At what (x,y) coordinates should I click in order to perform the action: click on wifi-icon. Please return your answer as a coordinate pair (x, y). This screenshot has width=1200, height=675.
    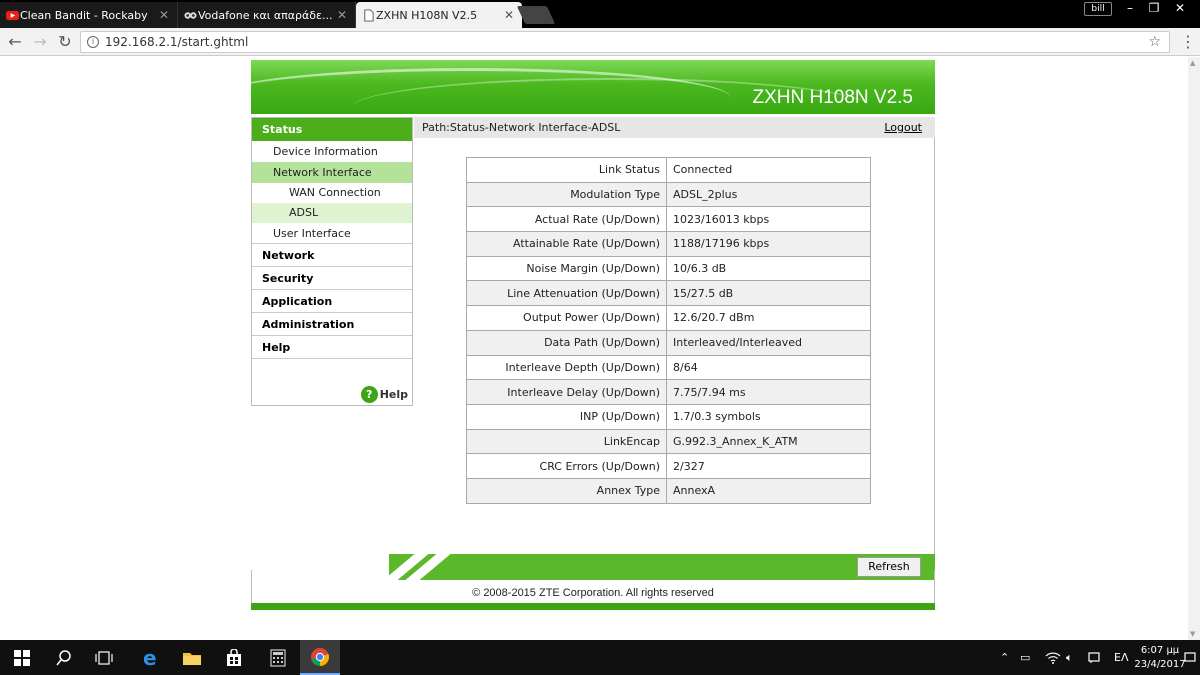
    Looking at the image, I should click on (1053, 657).